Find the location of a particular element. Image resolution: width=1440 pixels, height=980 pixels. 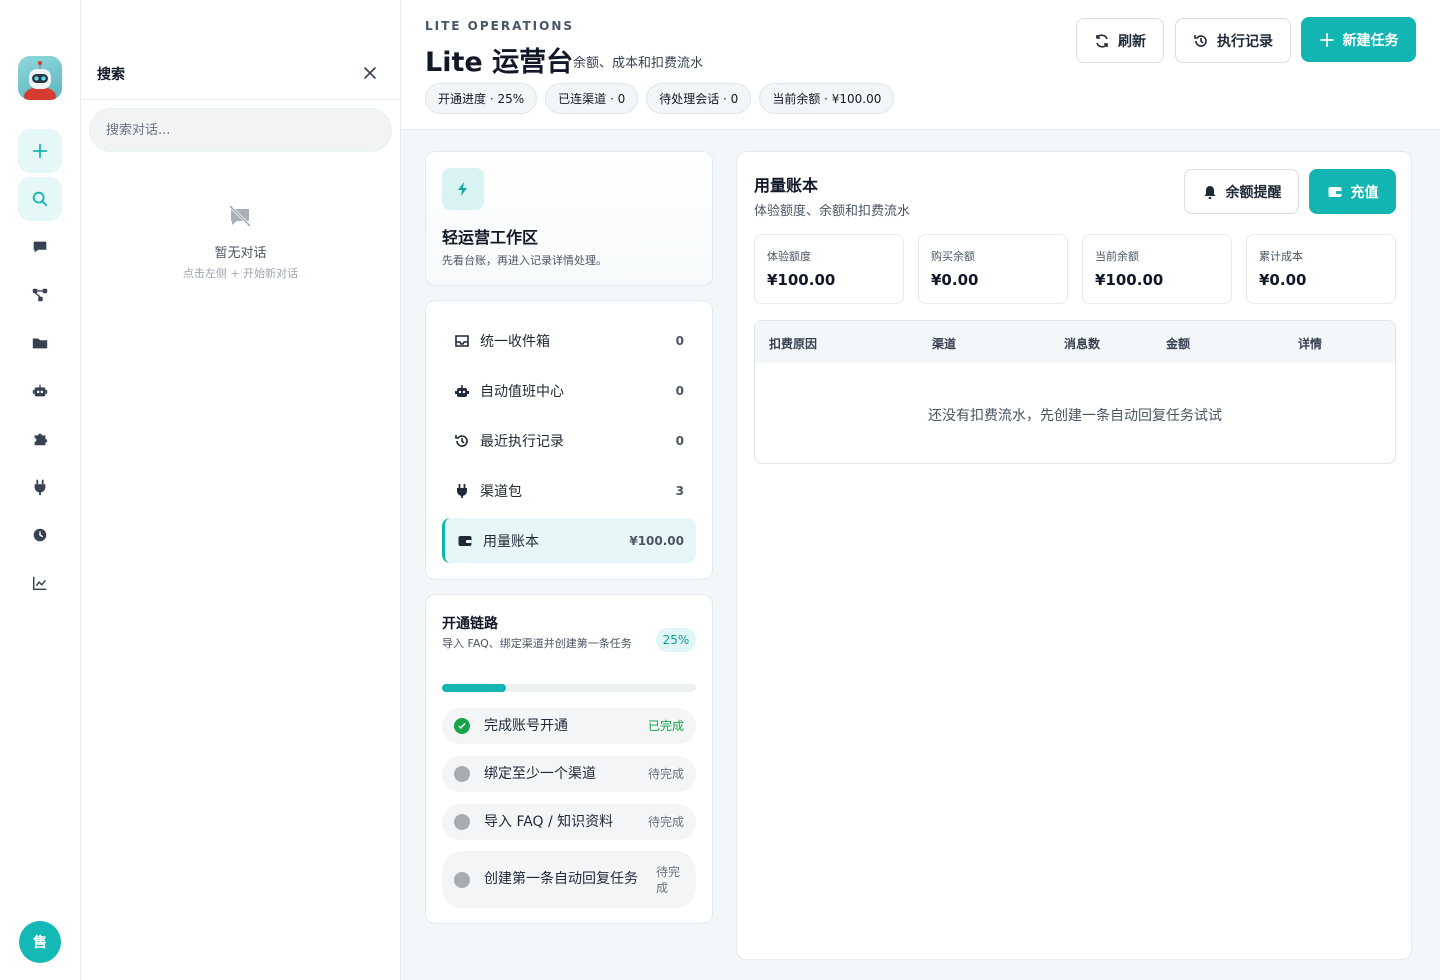

recharge-label: 充值 is located at coordinates (1364, 192).